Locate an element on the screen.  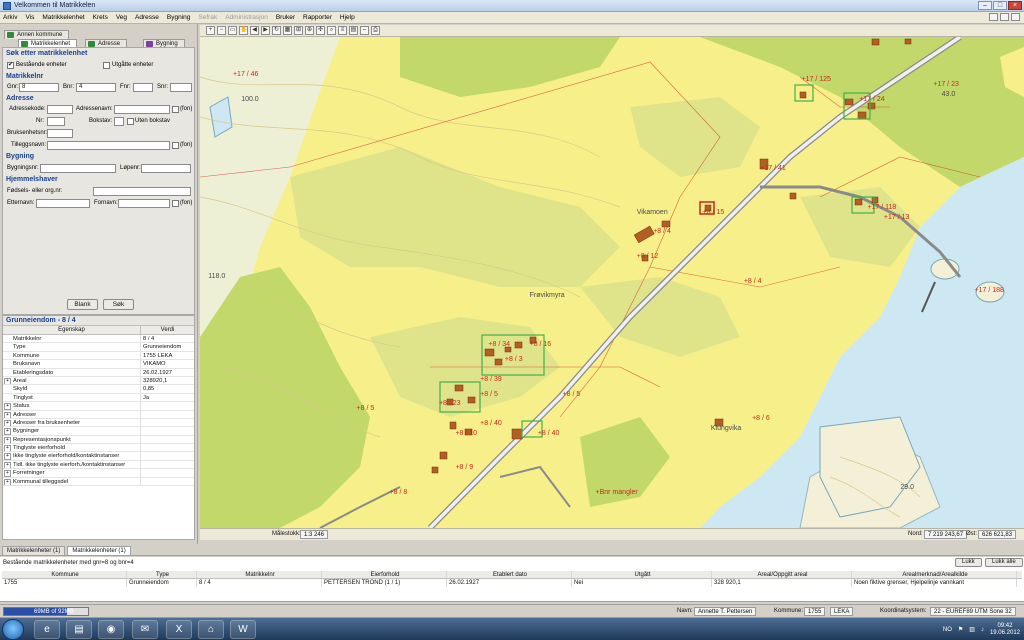
full-extent-icon: ⊞ is located at coordinates (298, 30).